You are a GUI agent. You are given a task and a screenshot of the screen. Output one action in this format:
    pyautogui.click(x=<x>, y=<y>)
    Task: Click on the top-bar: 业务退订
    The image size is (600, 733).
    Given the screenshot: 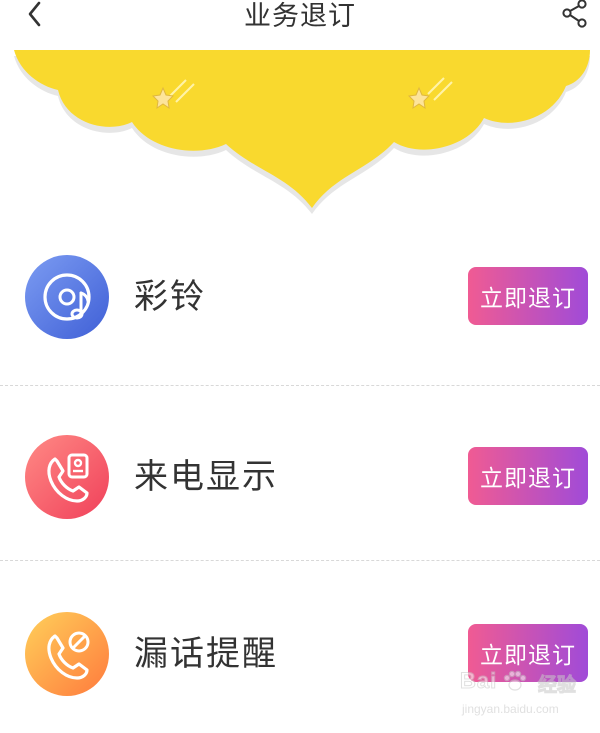 What is the action you would take?
    pyautogui.click(x=300, y=24)
    